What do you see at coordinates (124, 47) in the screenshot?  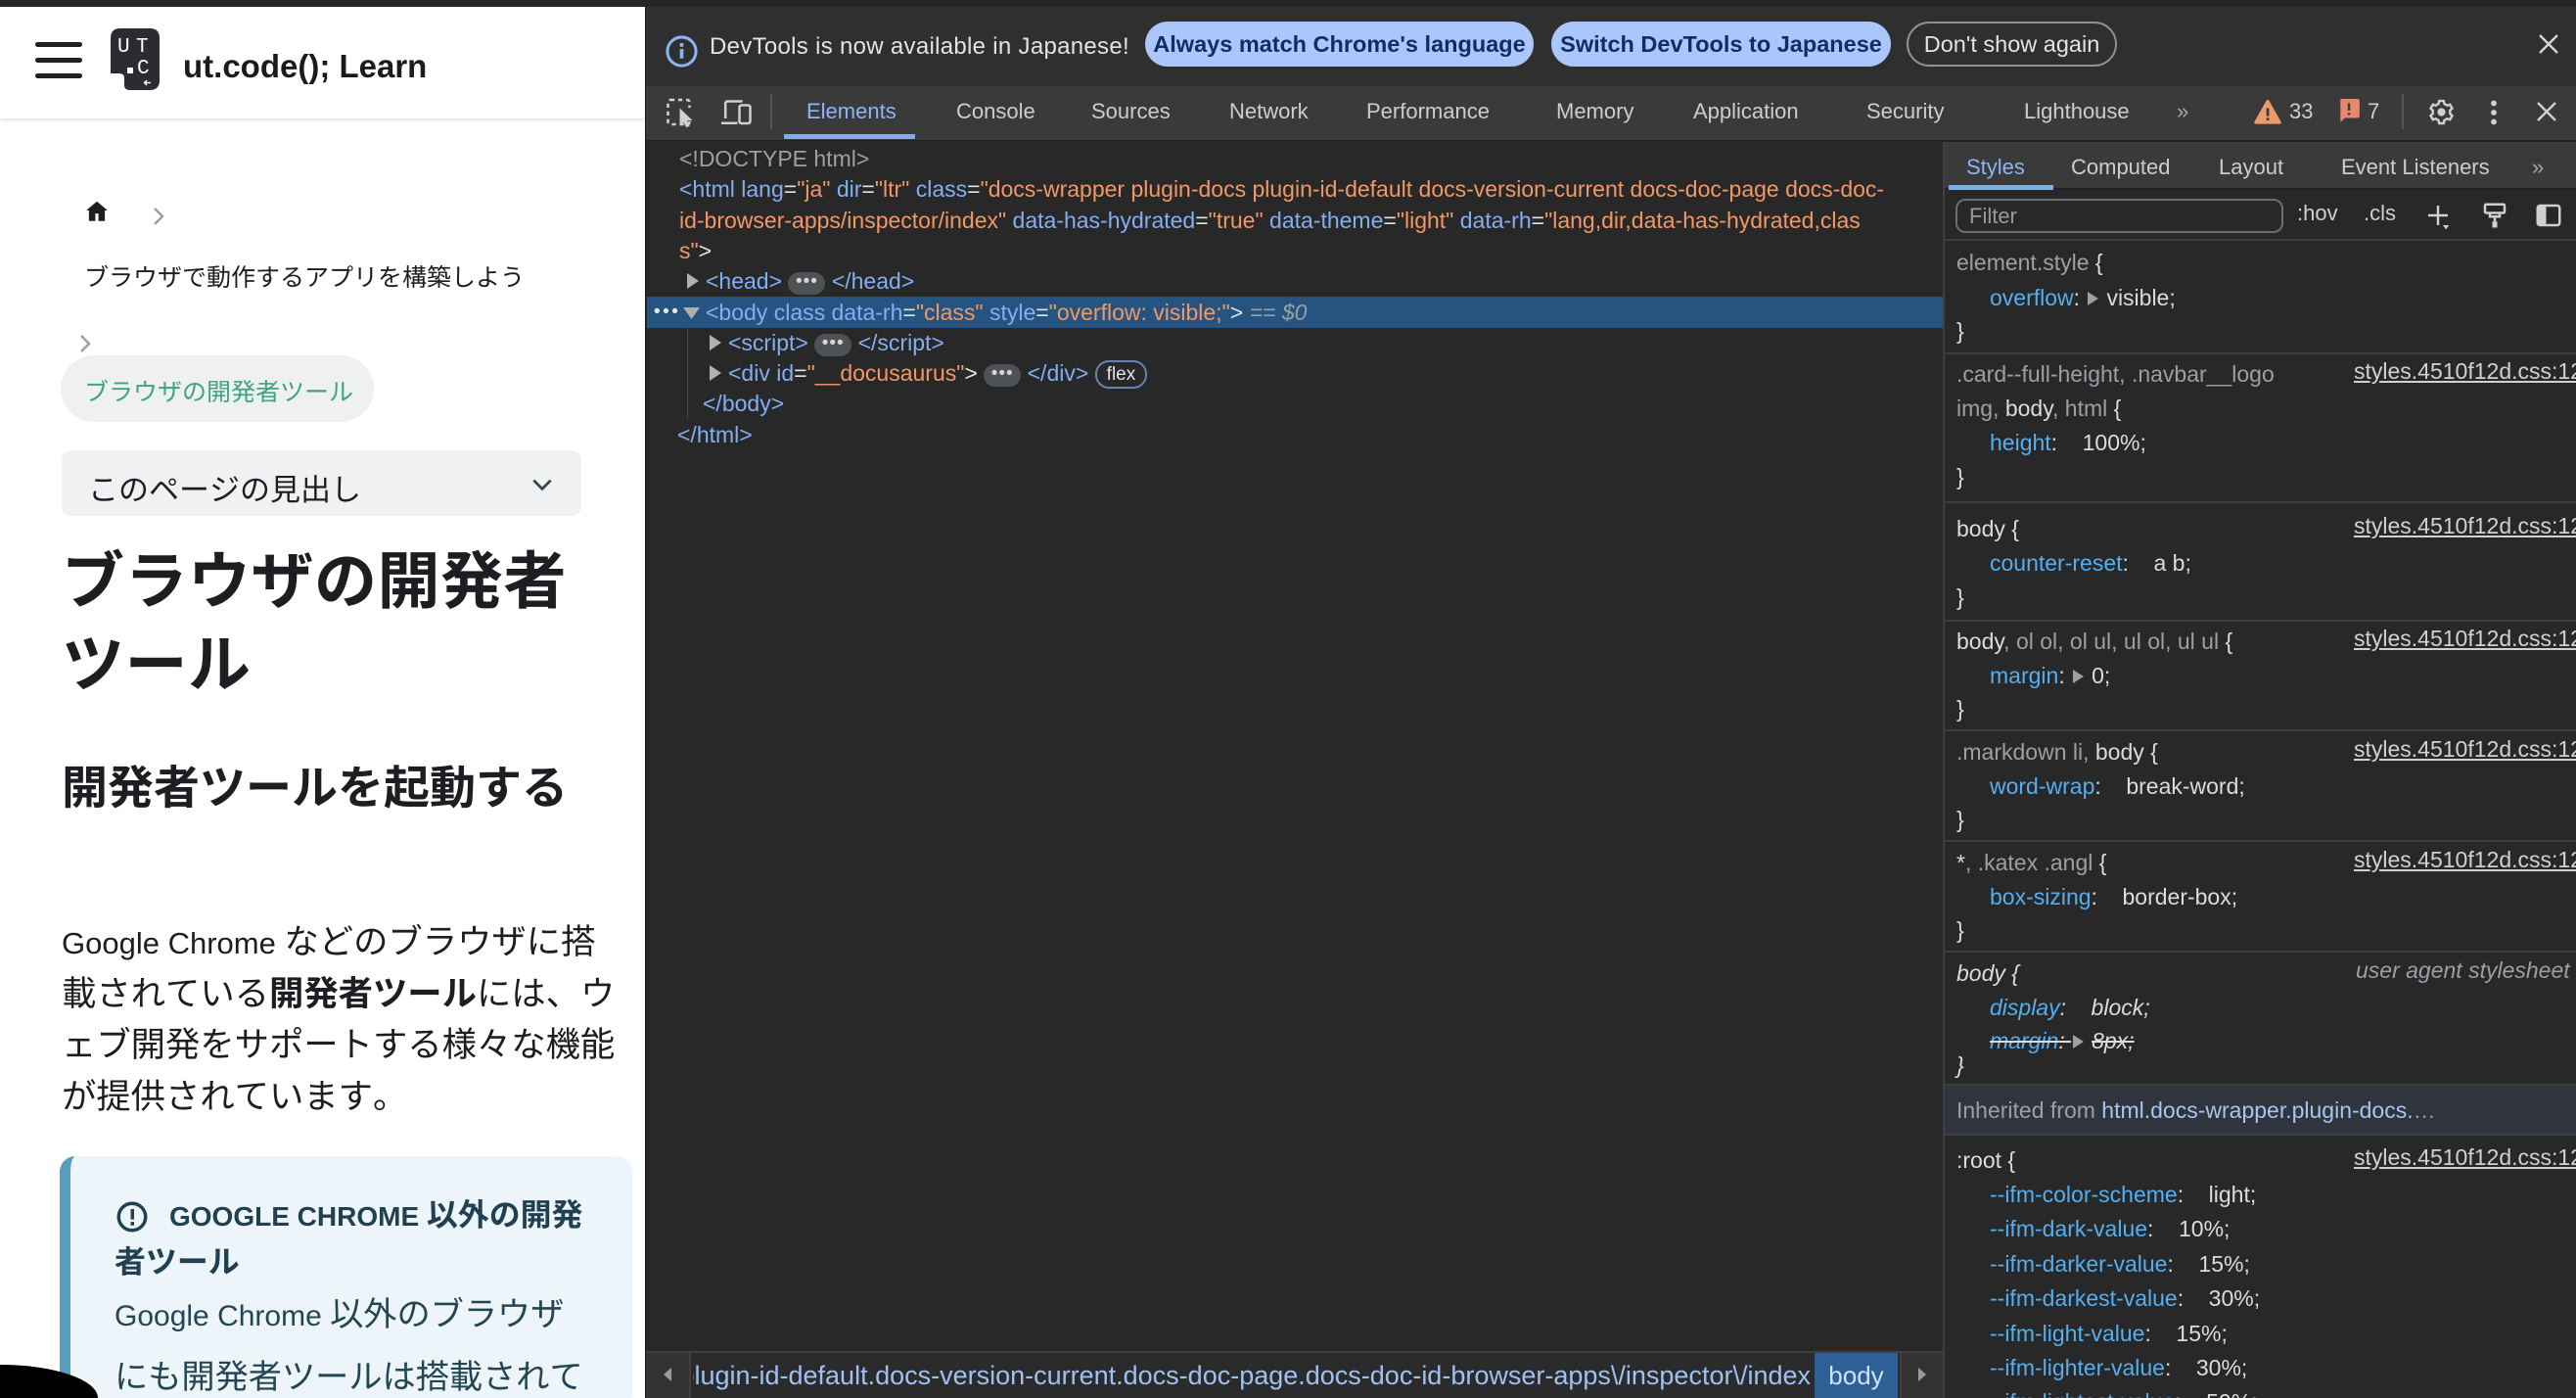 I see `svg-text: U` at bounding box center [124, 47].